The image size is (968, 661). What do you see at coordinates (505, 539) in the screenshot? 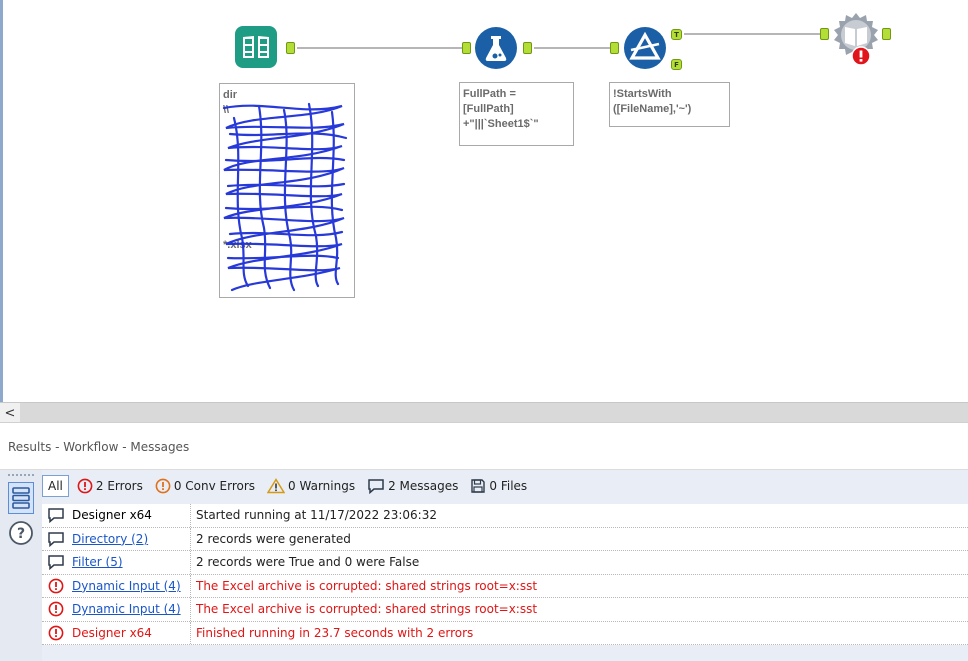
I see `message-row: Directory (2) 2 records were generated` at bounding box center [505, 539].